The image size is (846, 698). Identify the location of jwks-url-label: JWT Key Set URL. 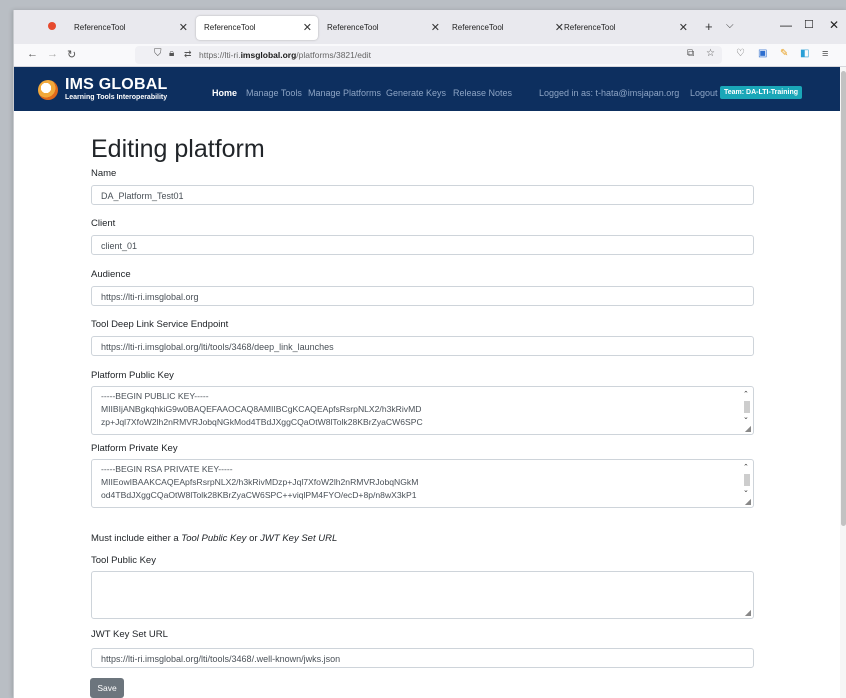
(129, 634).